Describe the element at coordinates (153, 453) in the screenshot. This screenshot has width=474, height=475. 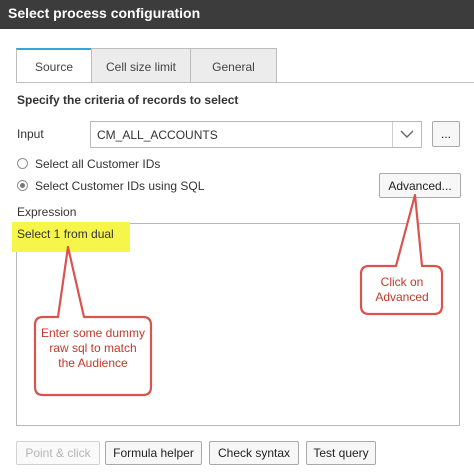
I see `formula-helper-button: Formula helper` at that location.